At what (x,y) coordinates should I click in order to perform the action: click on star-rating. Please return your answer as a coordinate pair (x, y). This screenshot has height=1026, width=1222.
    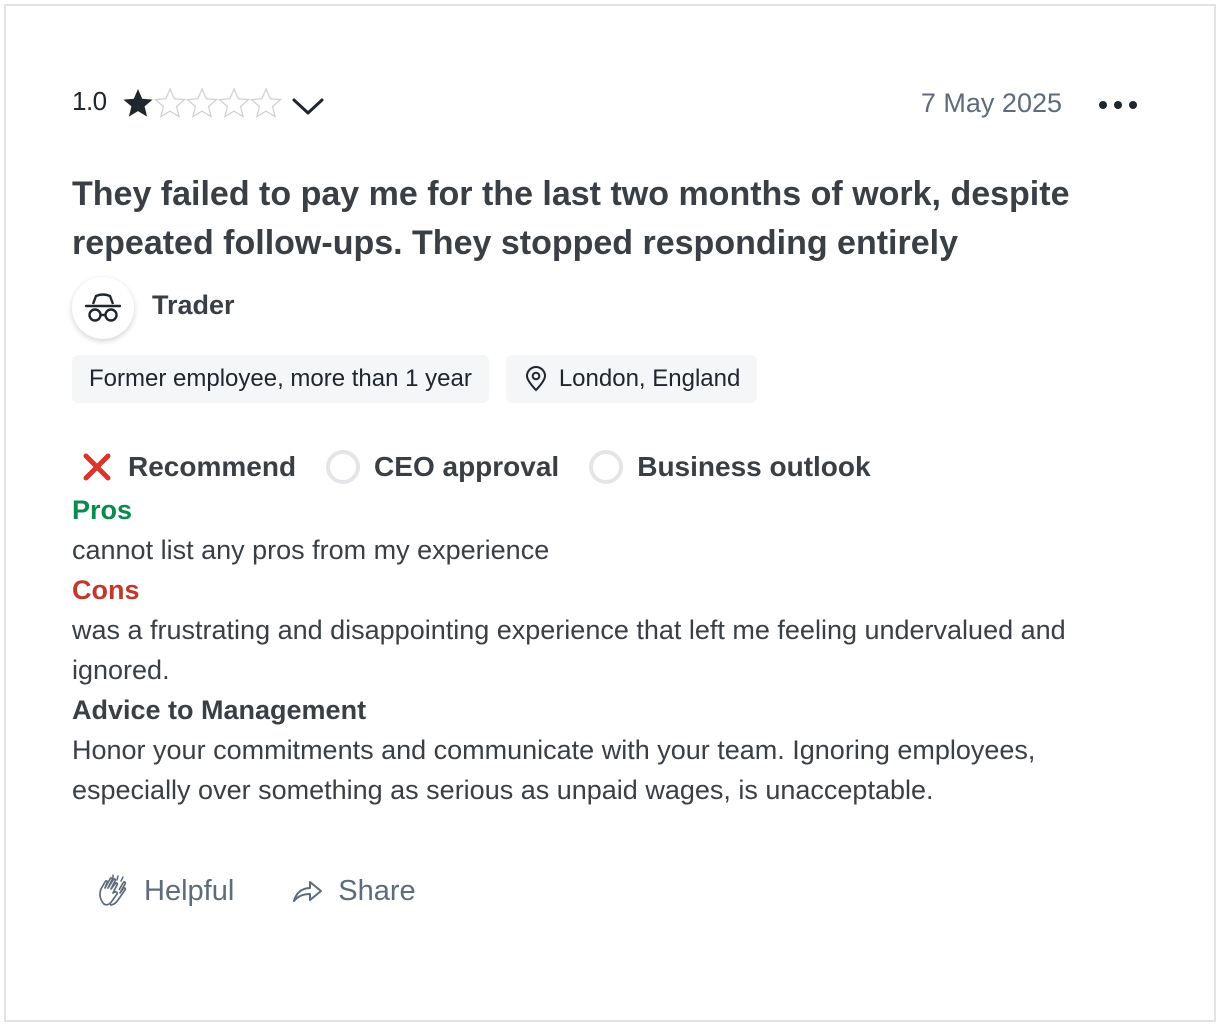
    Looking at the image, I should click on (202, 103).